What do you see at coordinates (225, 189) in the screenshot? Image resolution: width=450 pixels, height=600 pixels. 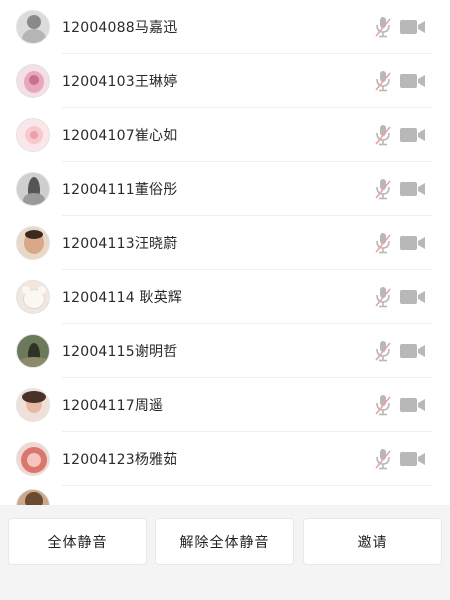 I see `participant-row: 12004111董俗彤` at bounding box center [225, 189].